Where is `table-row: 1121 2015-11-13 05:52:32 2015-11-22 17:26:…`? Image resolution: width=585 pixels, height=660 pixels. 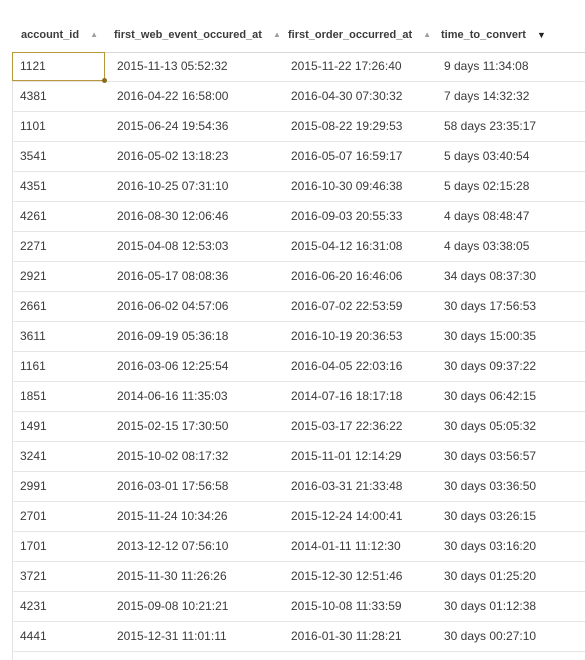
table-row: 1121 2015-11-13 05:52:32 2015-11-22 17:26:… is located at coordinates (298, 67).